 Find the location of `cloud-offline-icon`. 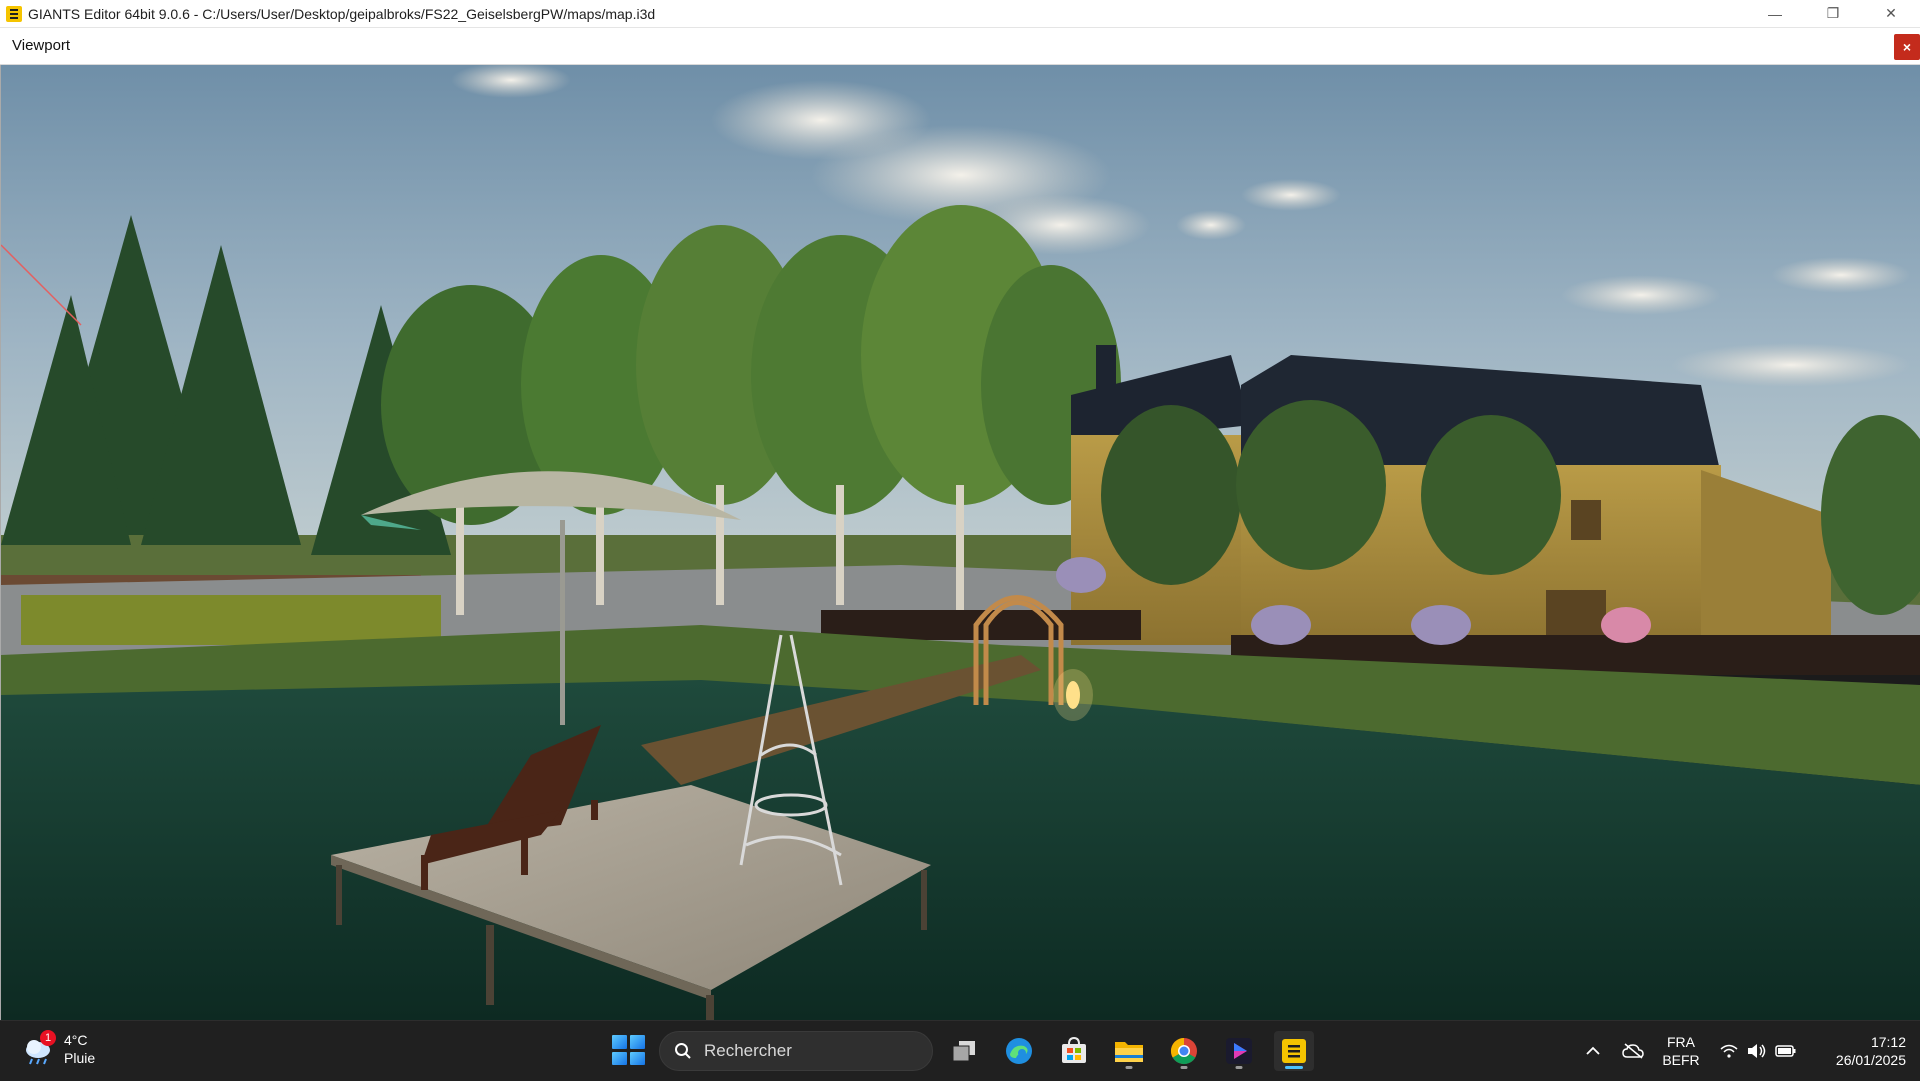

cloud-offline-icon is located at coordinates (1633, 1051).